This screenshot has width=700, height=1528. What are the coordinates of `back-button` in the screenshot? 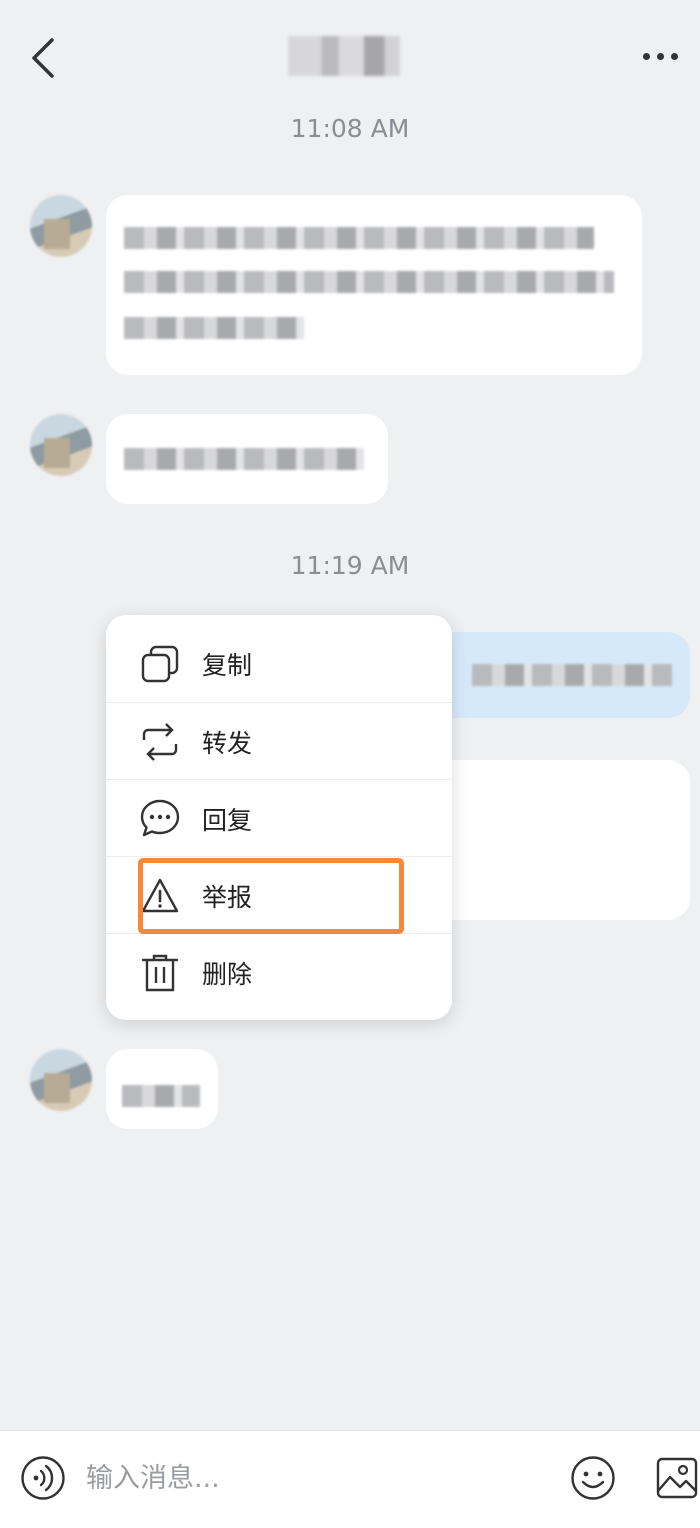 It's located at (43, 58).